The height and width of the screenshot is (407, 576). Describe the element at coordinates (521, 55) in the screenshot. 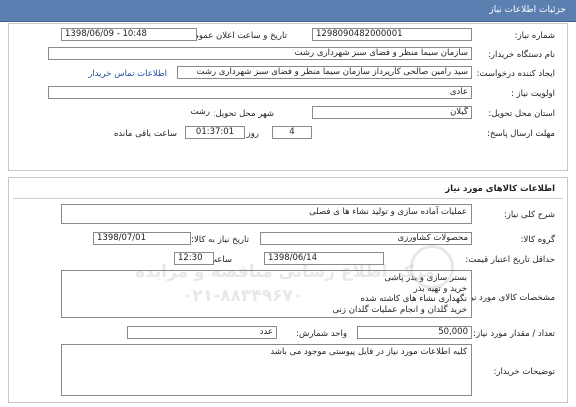

I see `buyer-org-label: نام دستگاه خریدار:` at that location.